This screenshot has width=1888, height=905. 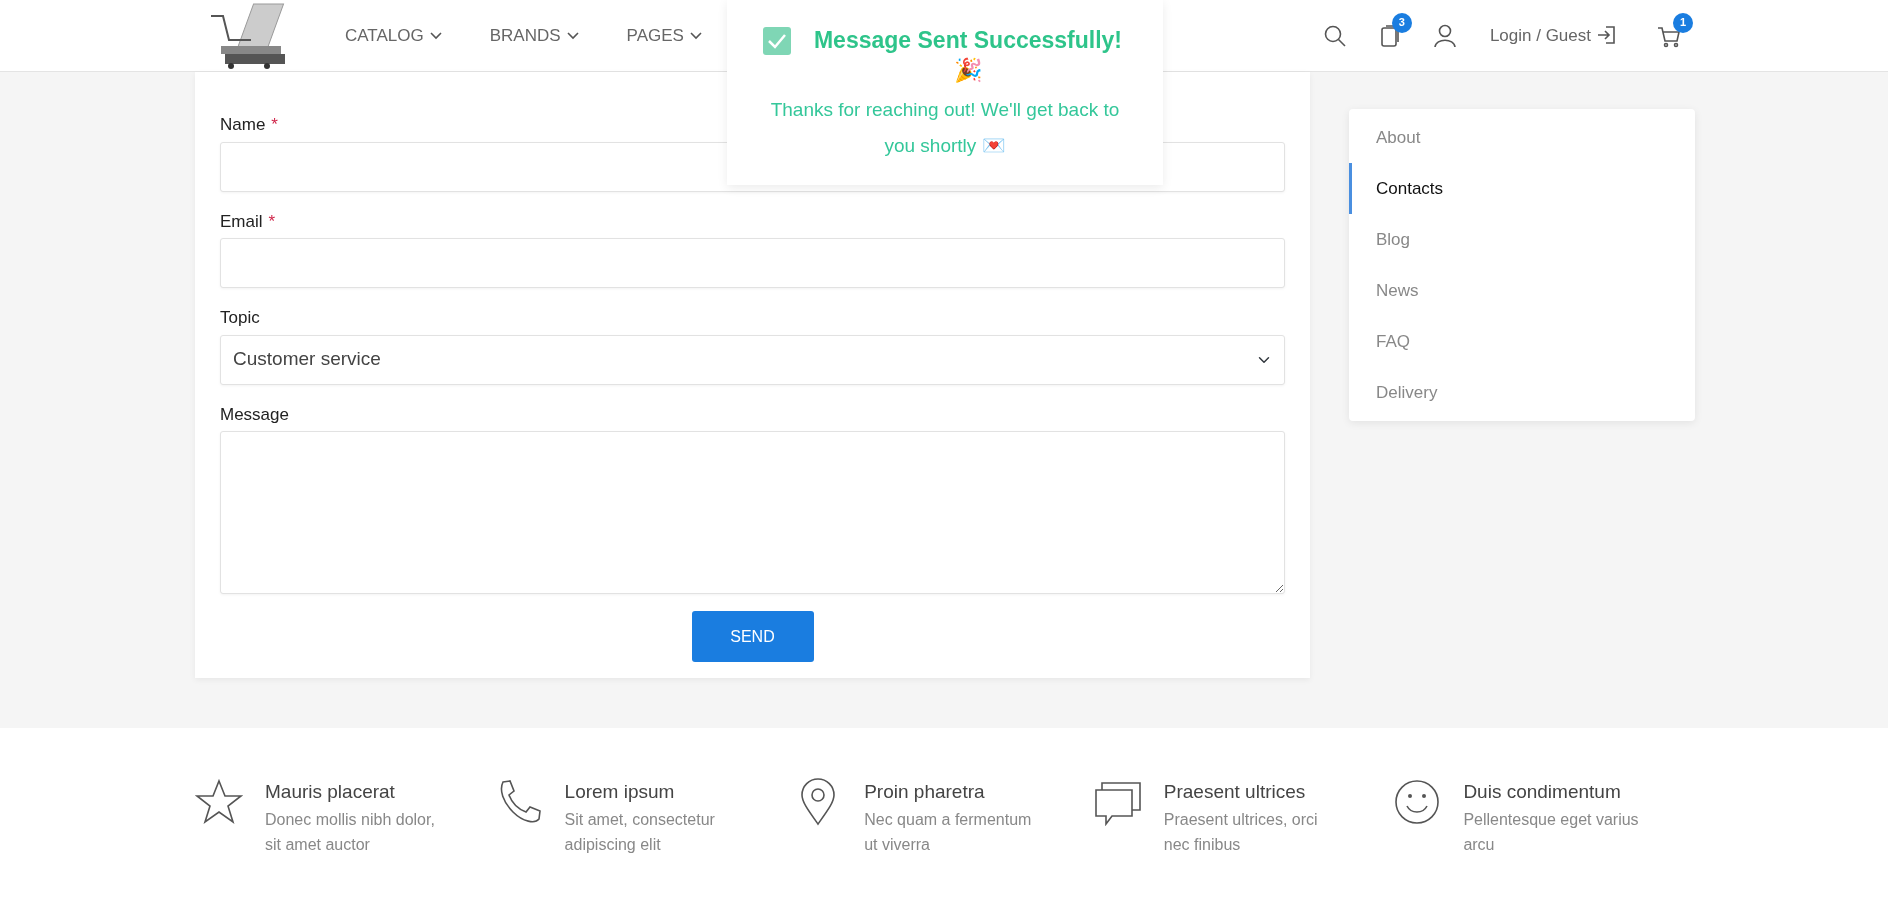 What do you see at coordinates (243, 125) in the screenshot?
I see `field-label: Name` at bounding box center [243, 125].